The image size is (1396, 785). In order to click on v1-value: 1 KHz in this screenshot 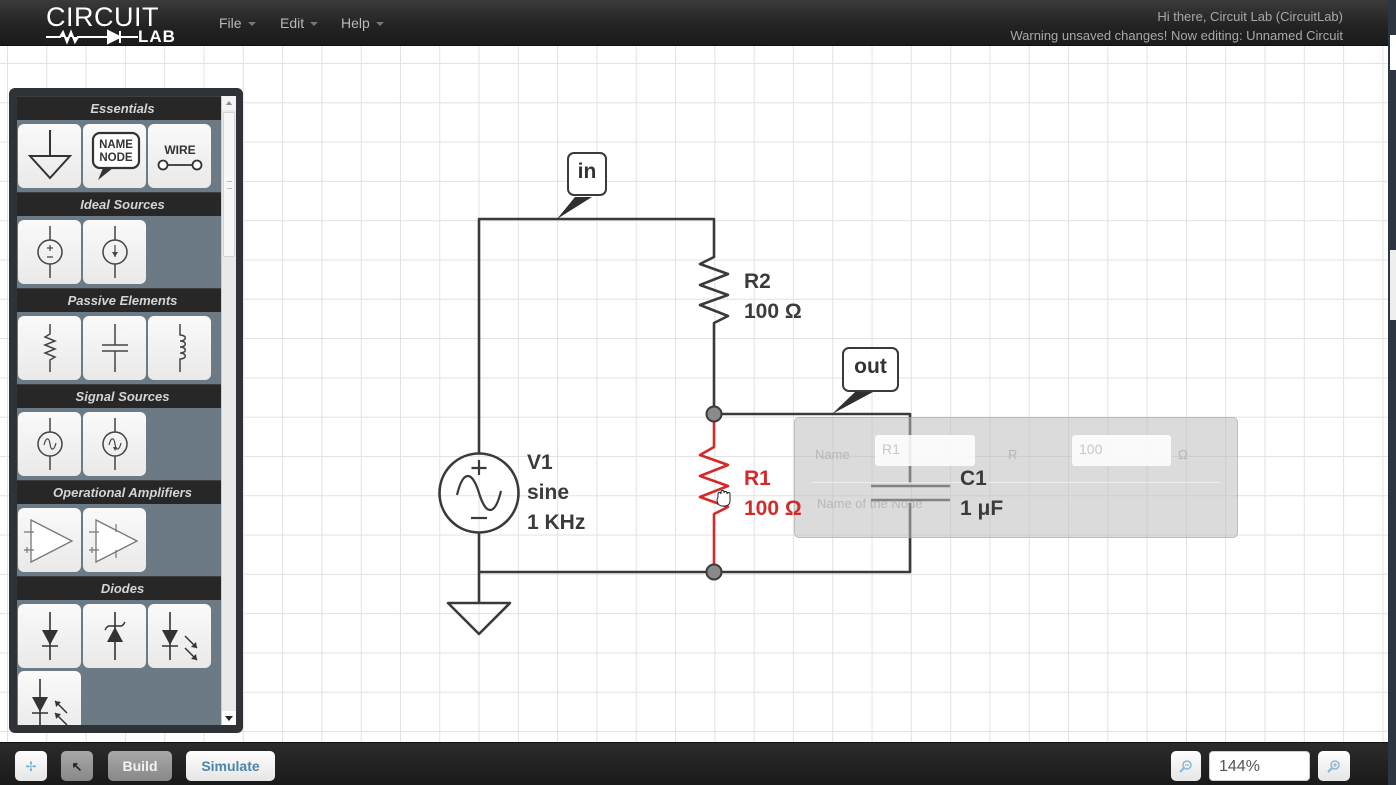, I will do `click(556, 522)`.